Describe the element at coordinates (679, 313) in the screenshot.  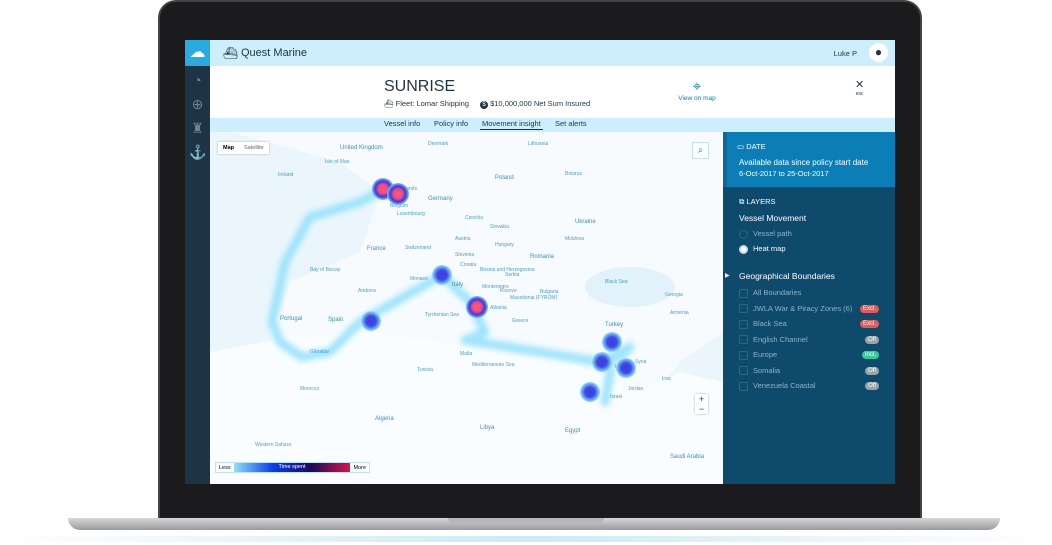
I see `map-label: Armenia` at that location.